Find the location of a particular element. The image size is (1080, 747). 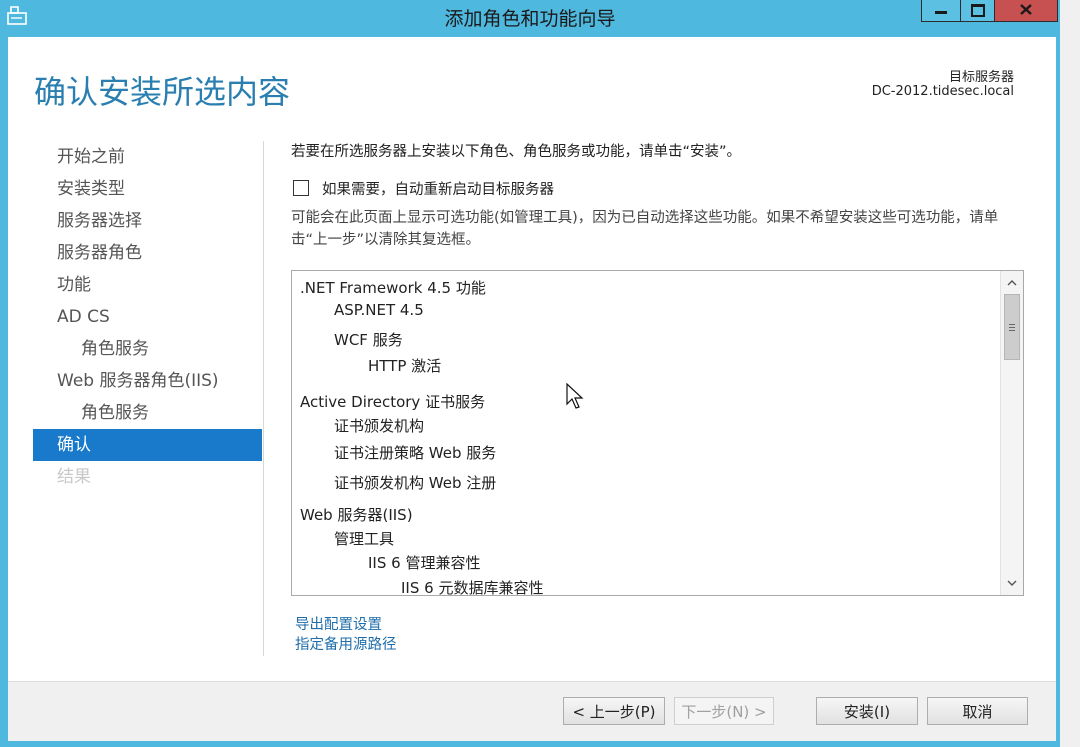

maximize-icon is located at coordinates (978, 10).